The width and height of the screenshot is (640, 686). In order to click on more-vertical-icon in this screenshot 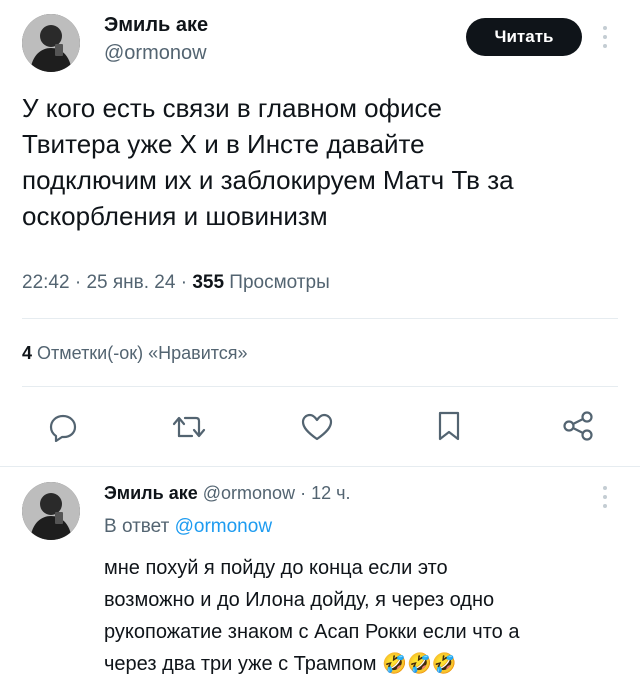, I will do `click(605, 37)`.